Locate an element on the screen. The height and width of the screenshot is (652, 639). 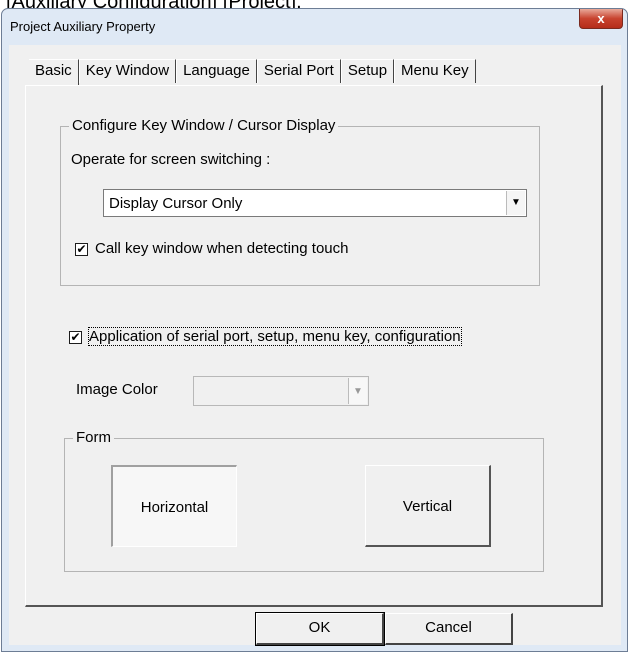
screen-switching-value: Display Cursor Only is located at coordinates (176, 203).